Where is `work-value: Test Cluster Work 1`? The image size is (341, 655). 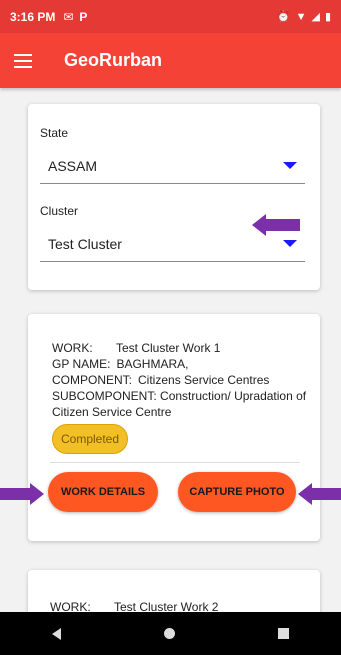
work-value: Test Cluster Work 1 is located at coordinates (168, 348).